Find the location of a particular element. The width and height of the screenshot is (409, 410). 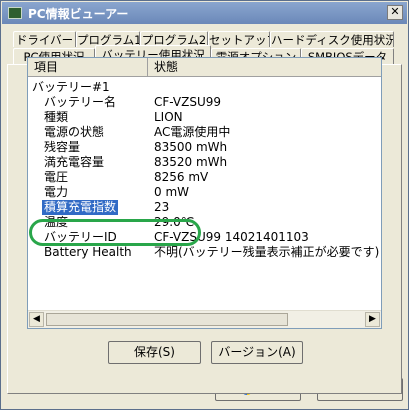

list-item: バッテリー名 CF-VZSU99 is located at coordinates (204, 102).